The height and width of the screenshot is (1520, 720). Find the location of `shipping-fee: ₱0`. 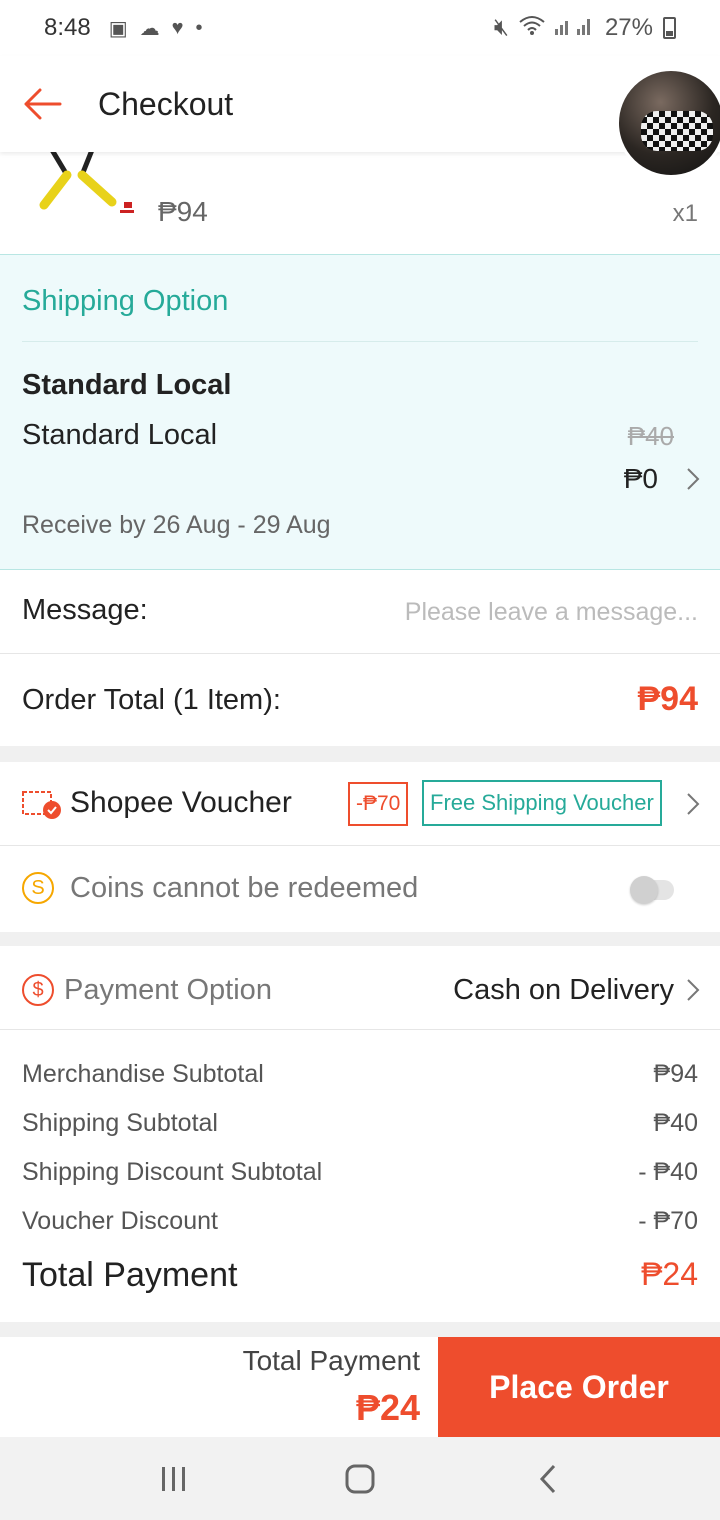

shipping-fee: ₱0 is located at coordinates (640, 478).